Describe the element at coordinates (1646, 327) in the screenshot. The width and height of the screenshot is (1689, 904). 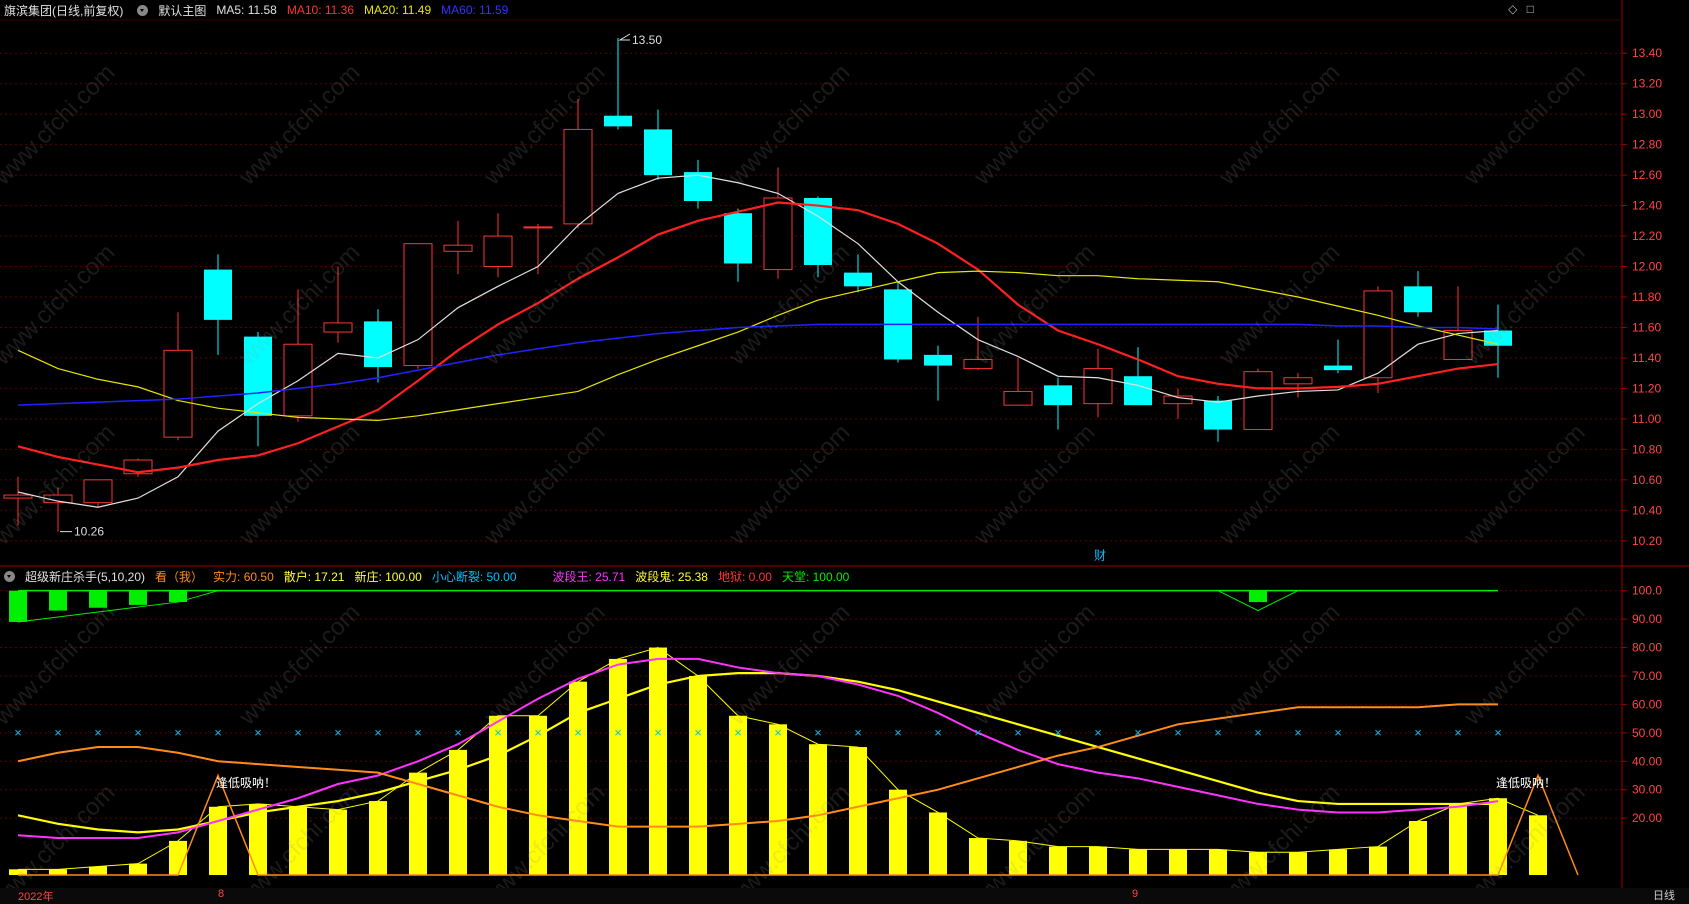
I see `y-tick-label: 11.60` at that location.